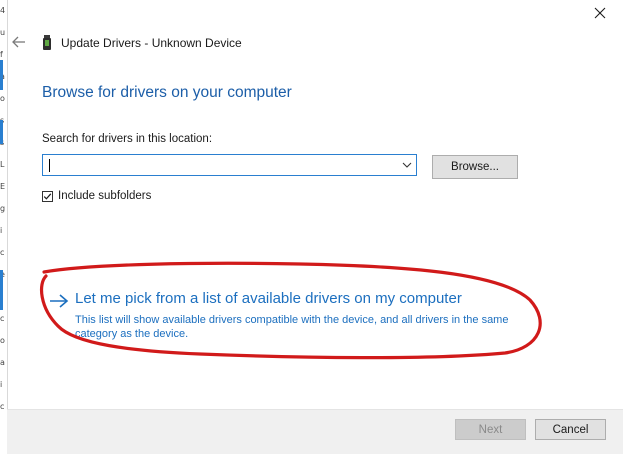  I want to click on chevron-down-icon, so click(407, 165).